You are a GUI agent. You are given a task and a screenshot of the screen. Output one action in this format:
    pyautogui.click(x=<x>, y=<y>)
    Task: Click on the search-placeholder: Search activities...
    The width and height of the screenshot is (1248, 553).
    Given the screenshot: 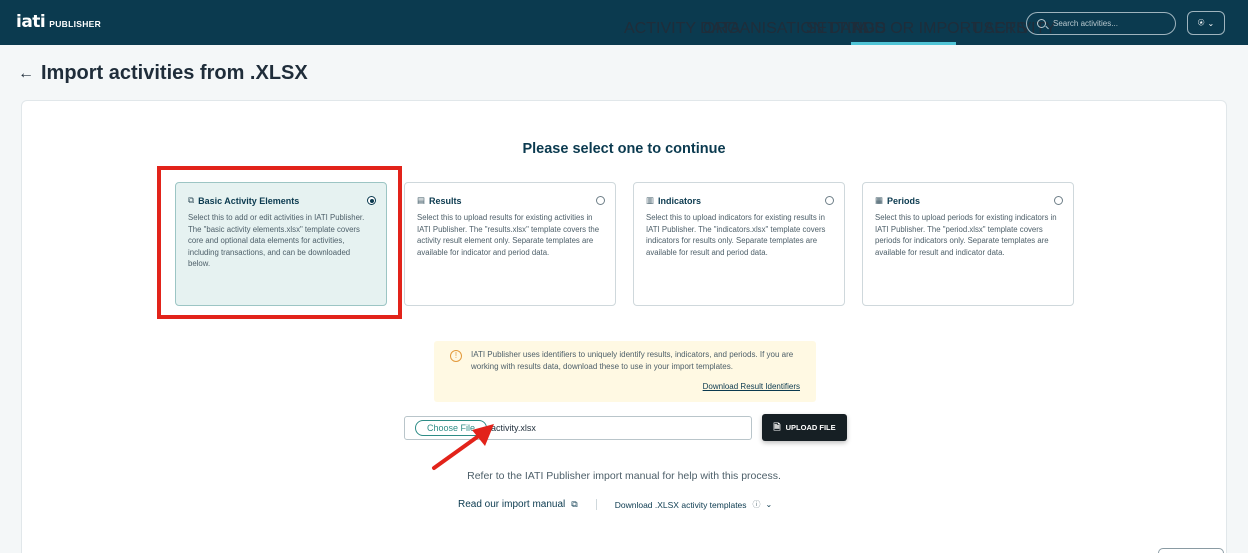 What is the action you would take?
    pyautogui.click(x=1085, y=23)
    